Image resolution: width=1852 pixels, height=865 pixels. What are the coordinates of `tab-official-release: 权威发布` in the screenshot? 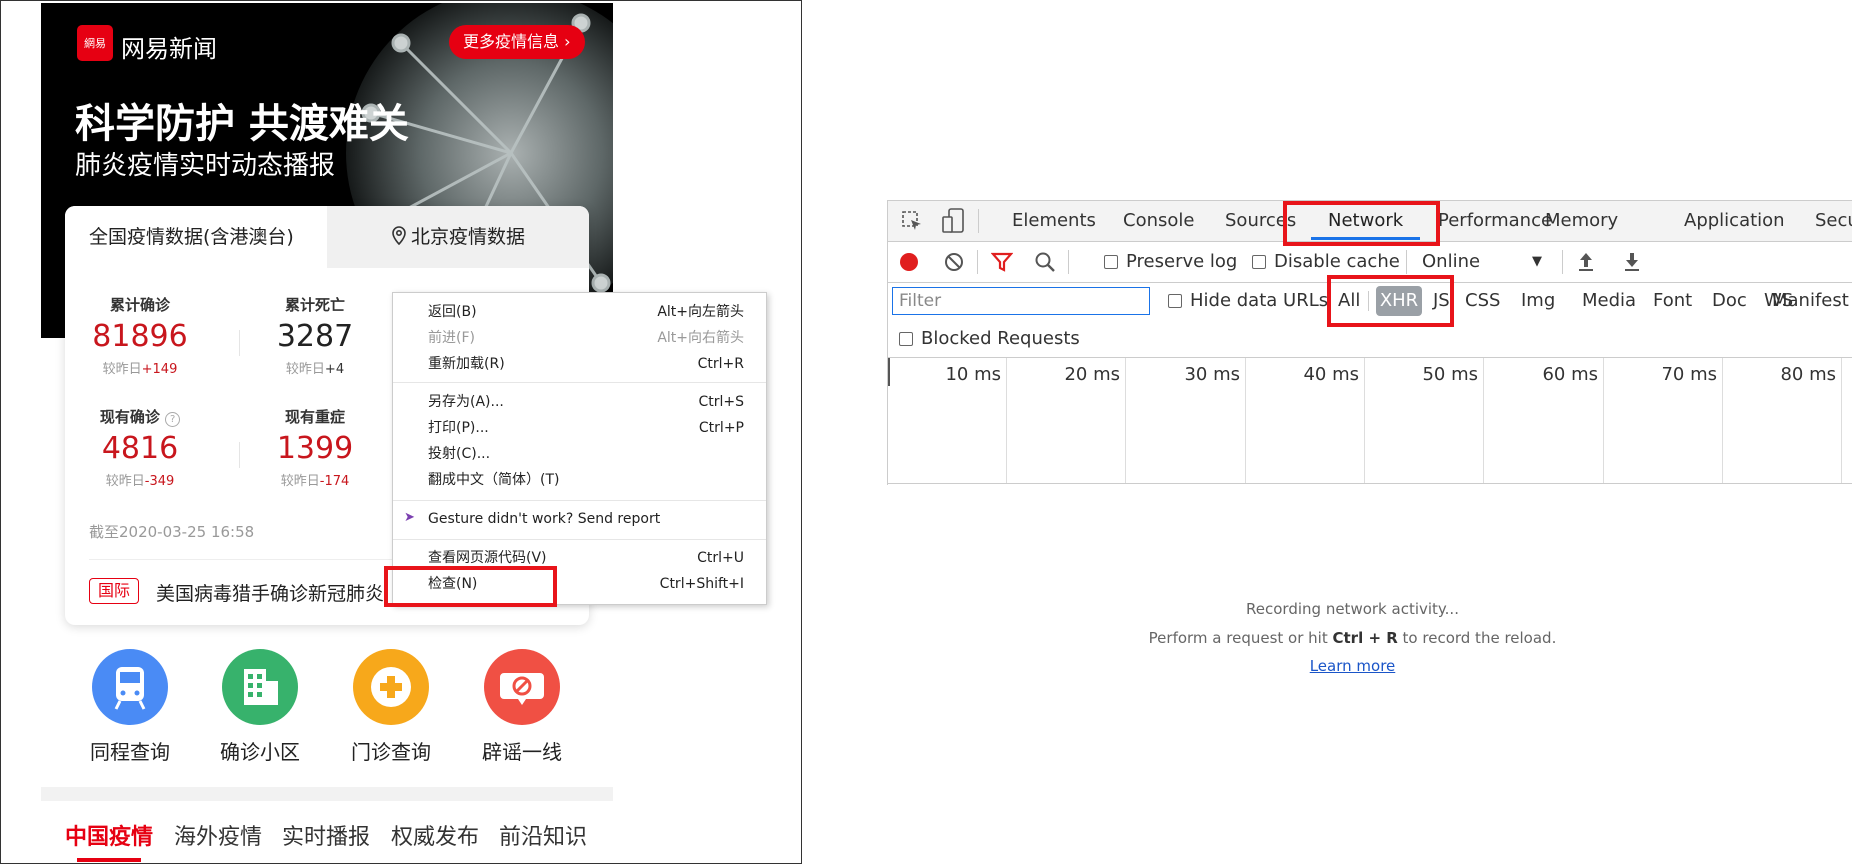 It's located at (435, 835).